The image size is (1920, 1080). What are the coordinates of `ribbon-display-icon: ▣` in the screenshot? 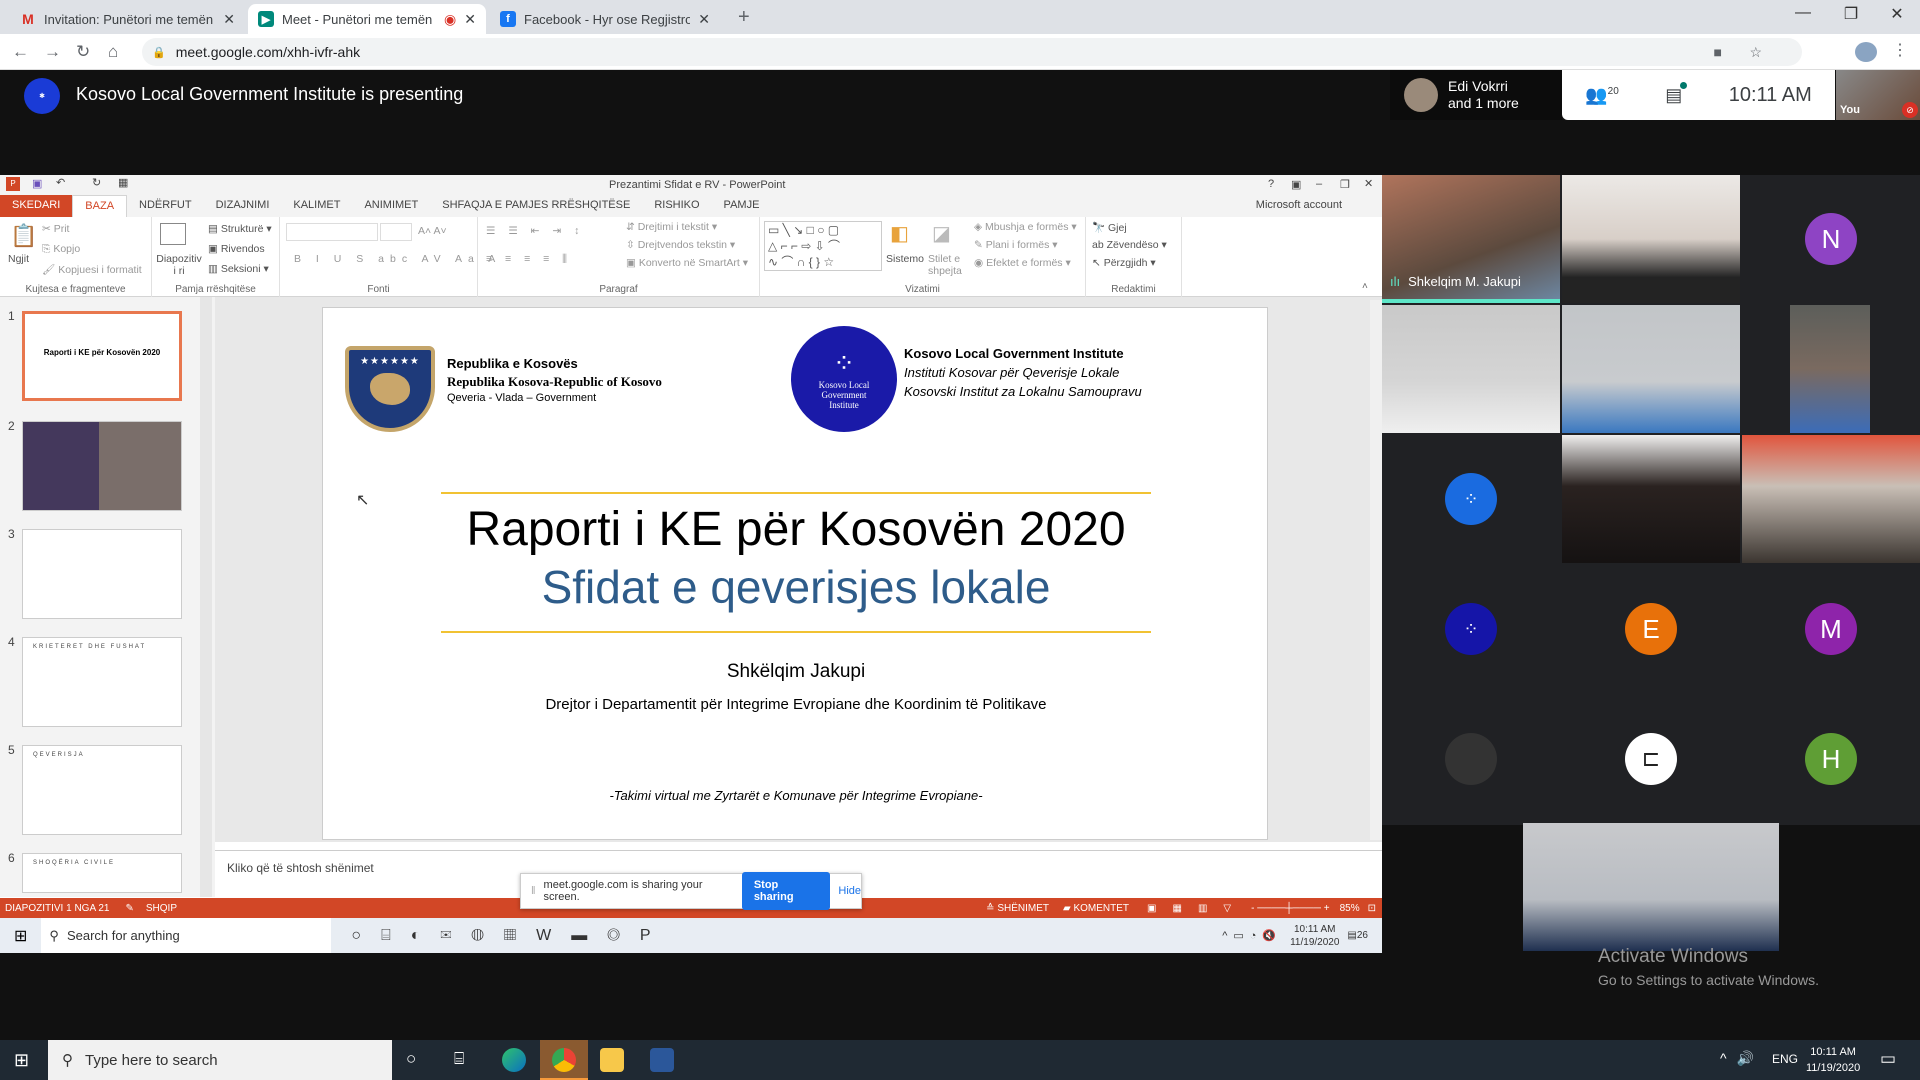 It's located at (1296, 184).